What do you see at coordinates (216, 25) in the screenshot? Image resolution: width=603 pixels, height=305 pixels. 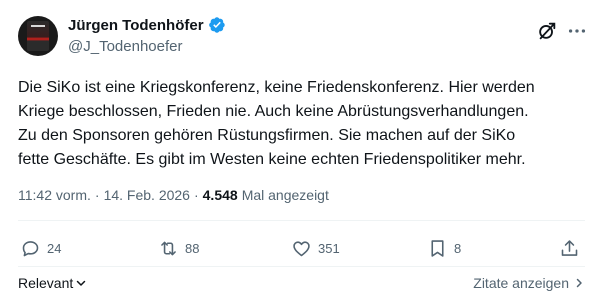 I see `verified-badge-icon` at bounding box center [216, 25].